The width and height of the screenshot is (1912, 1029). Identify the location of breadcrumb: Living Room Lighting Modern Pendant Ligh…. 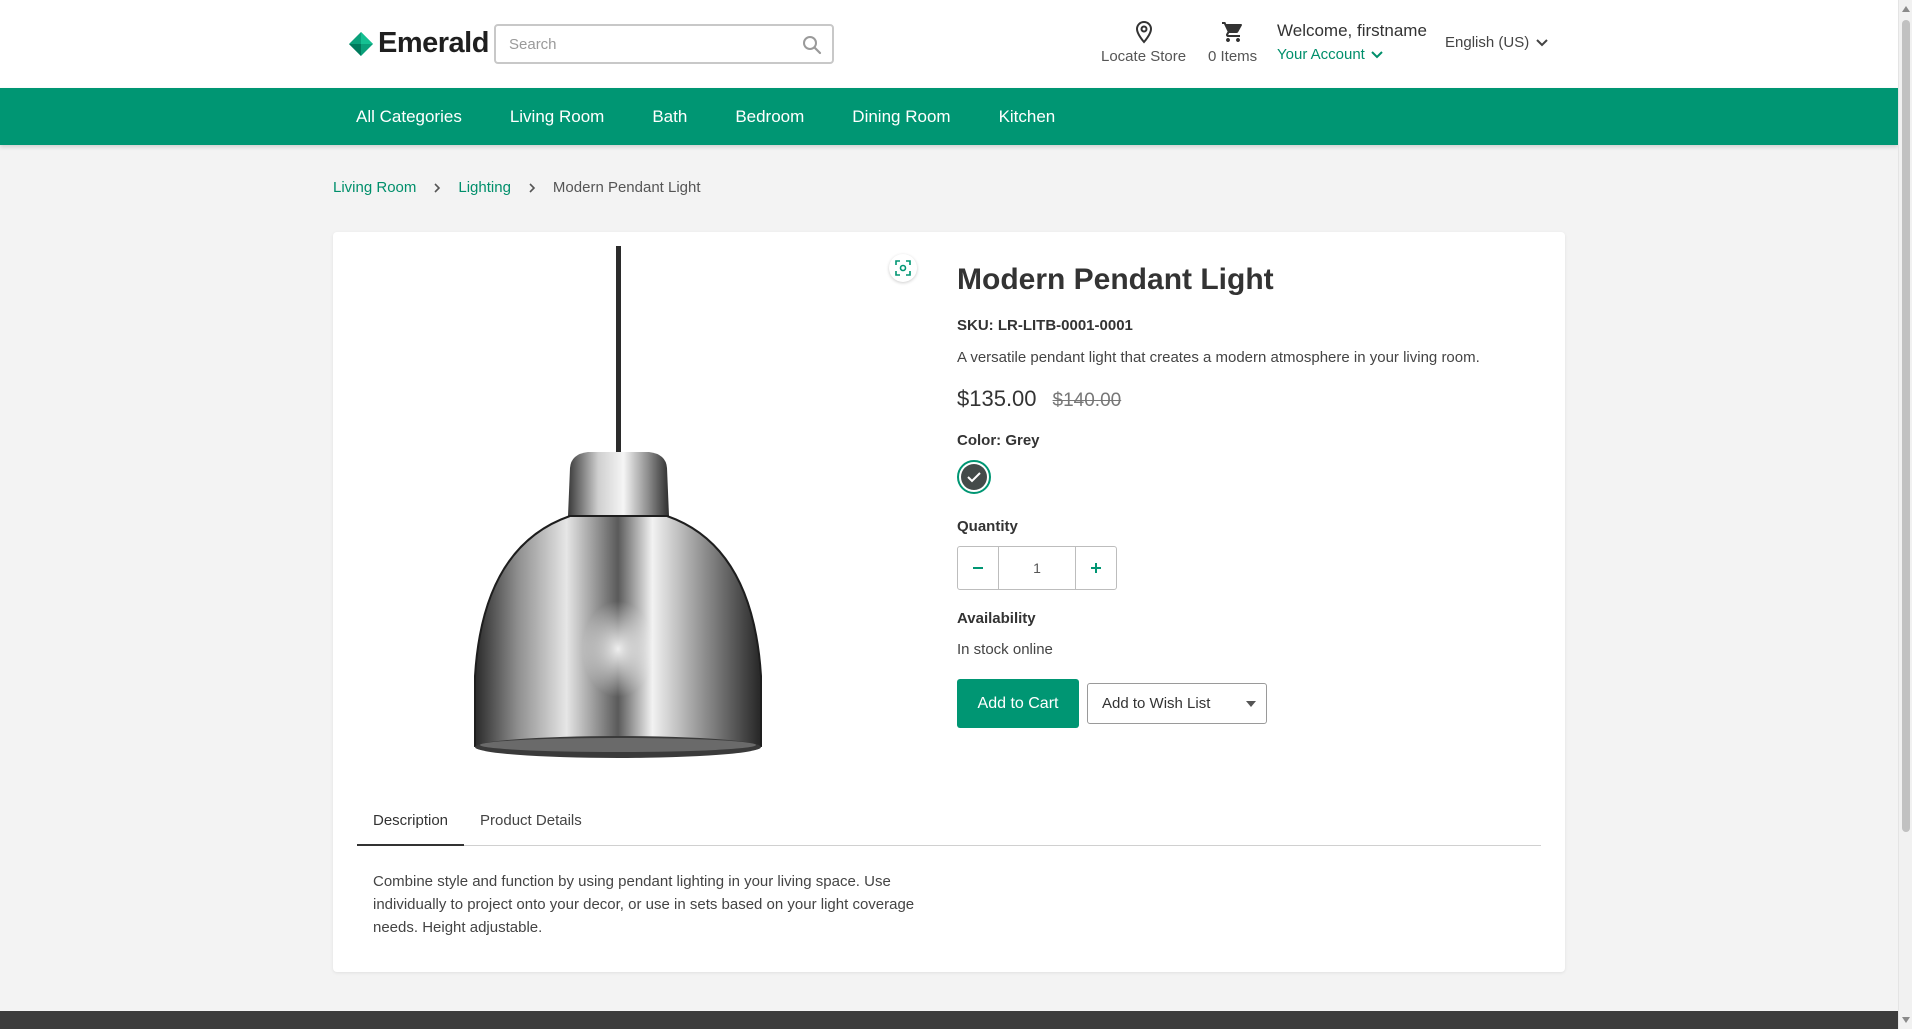
(517, 187).